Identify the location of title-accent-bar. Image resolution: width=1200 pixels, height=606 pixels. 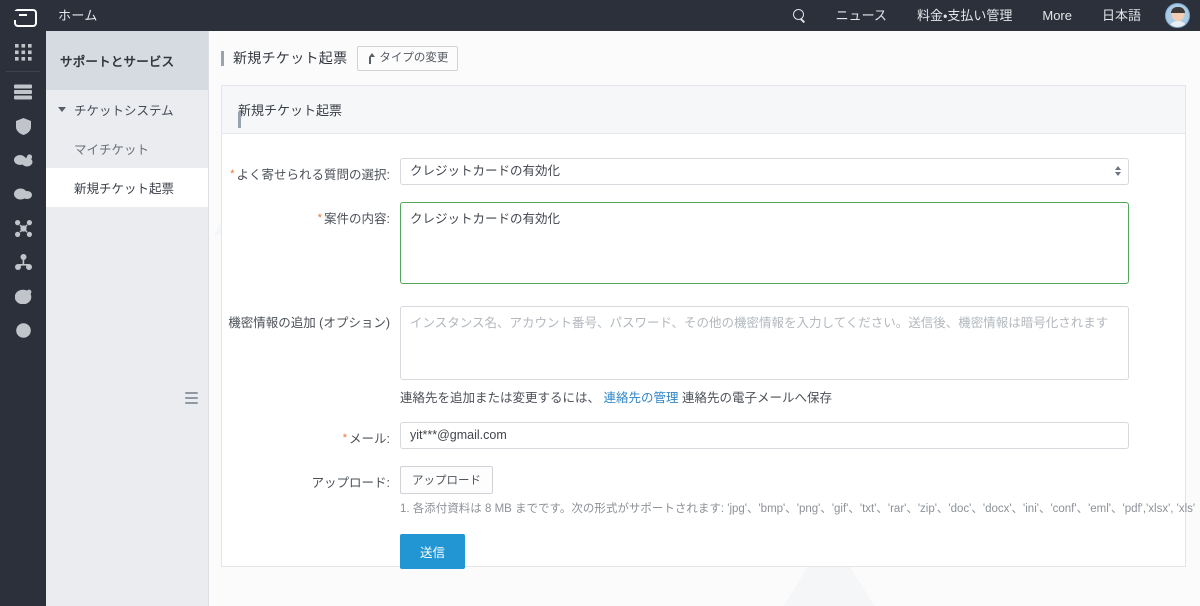
(222, 58).